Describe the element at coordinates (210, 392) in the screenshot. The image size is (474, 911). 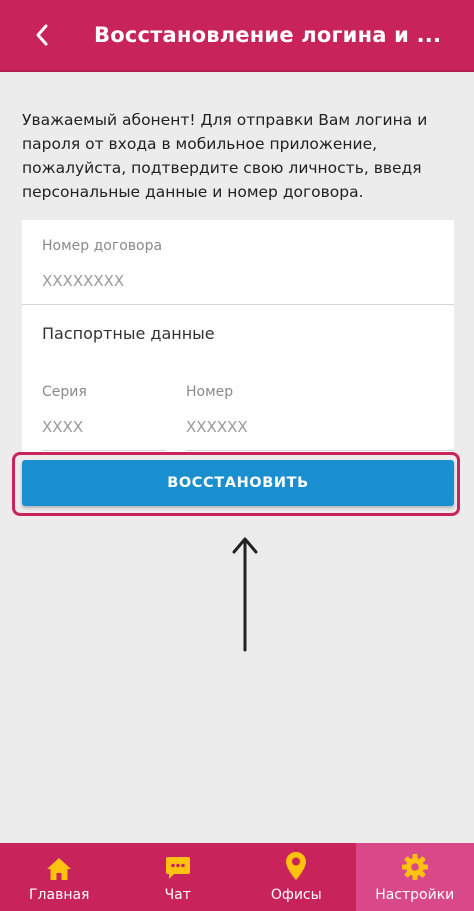
I see `passport-number-label: Номер` at that location.